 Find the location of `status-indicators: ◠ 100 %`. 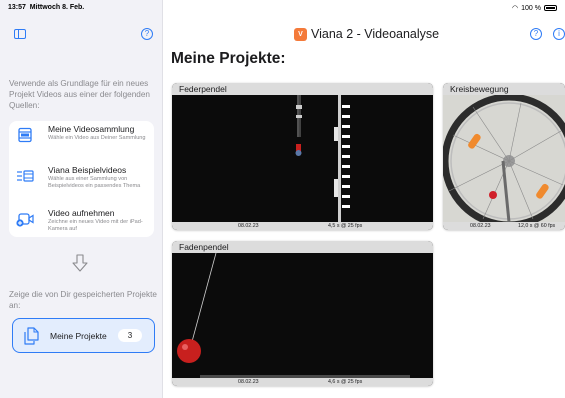

status-indicators: ◠ 100 % is located at coordinates (534, 8).